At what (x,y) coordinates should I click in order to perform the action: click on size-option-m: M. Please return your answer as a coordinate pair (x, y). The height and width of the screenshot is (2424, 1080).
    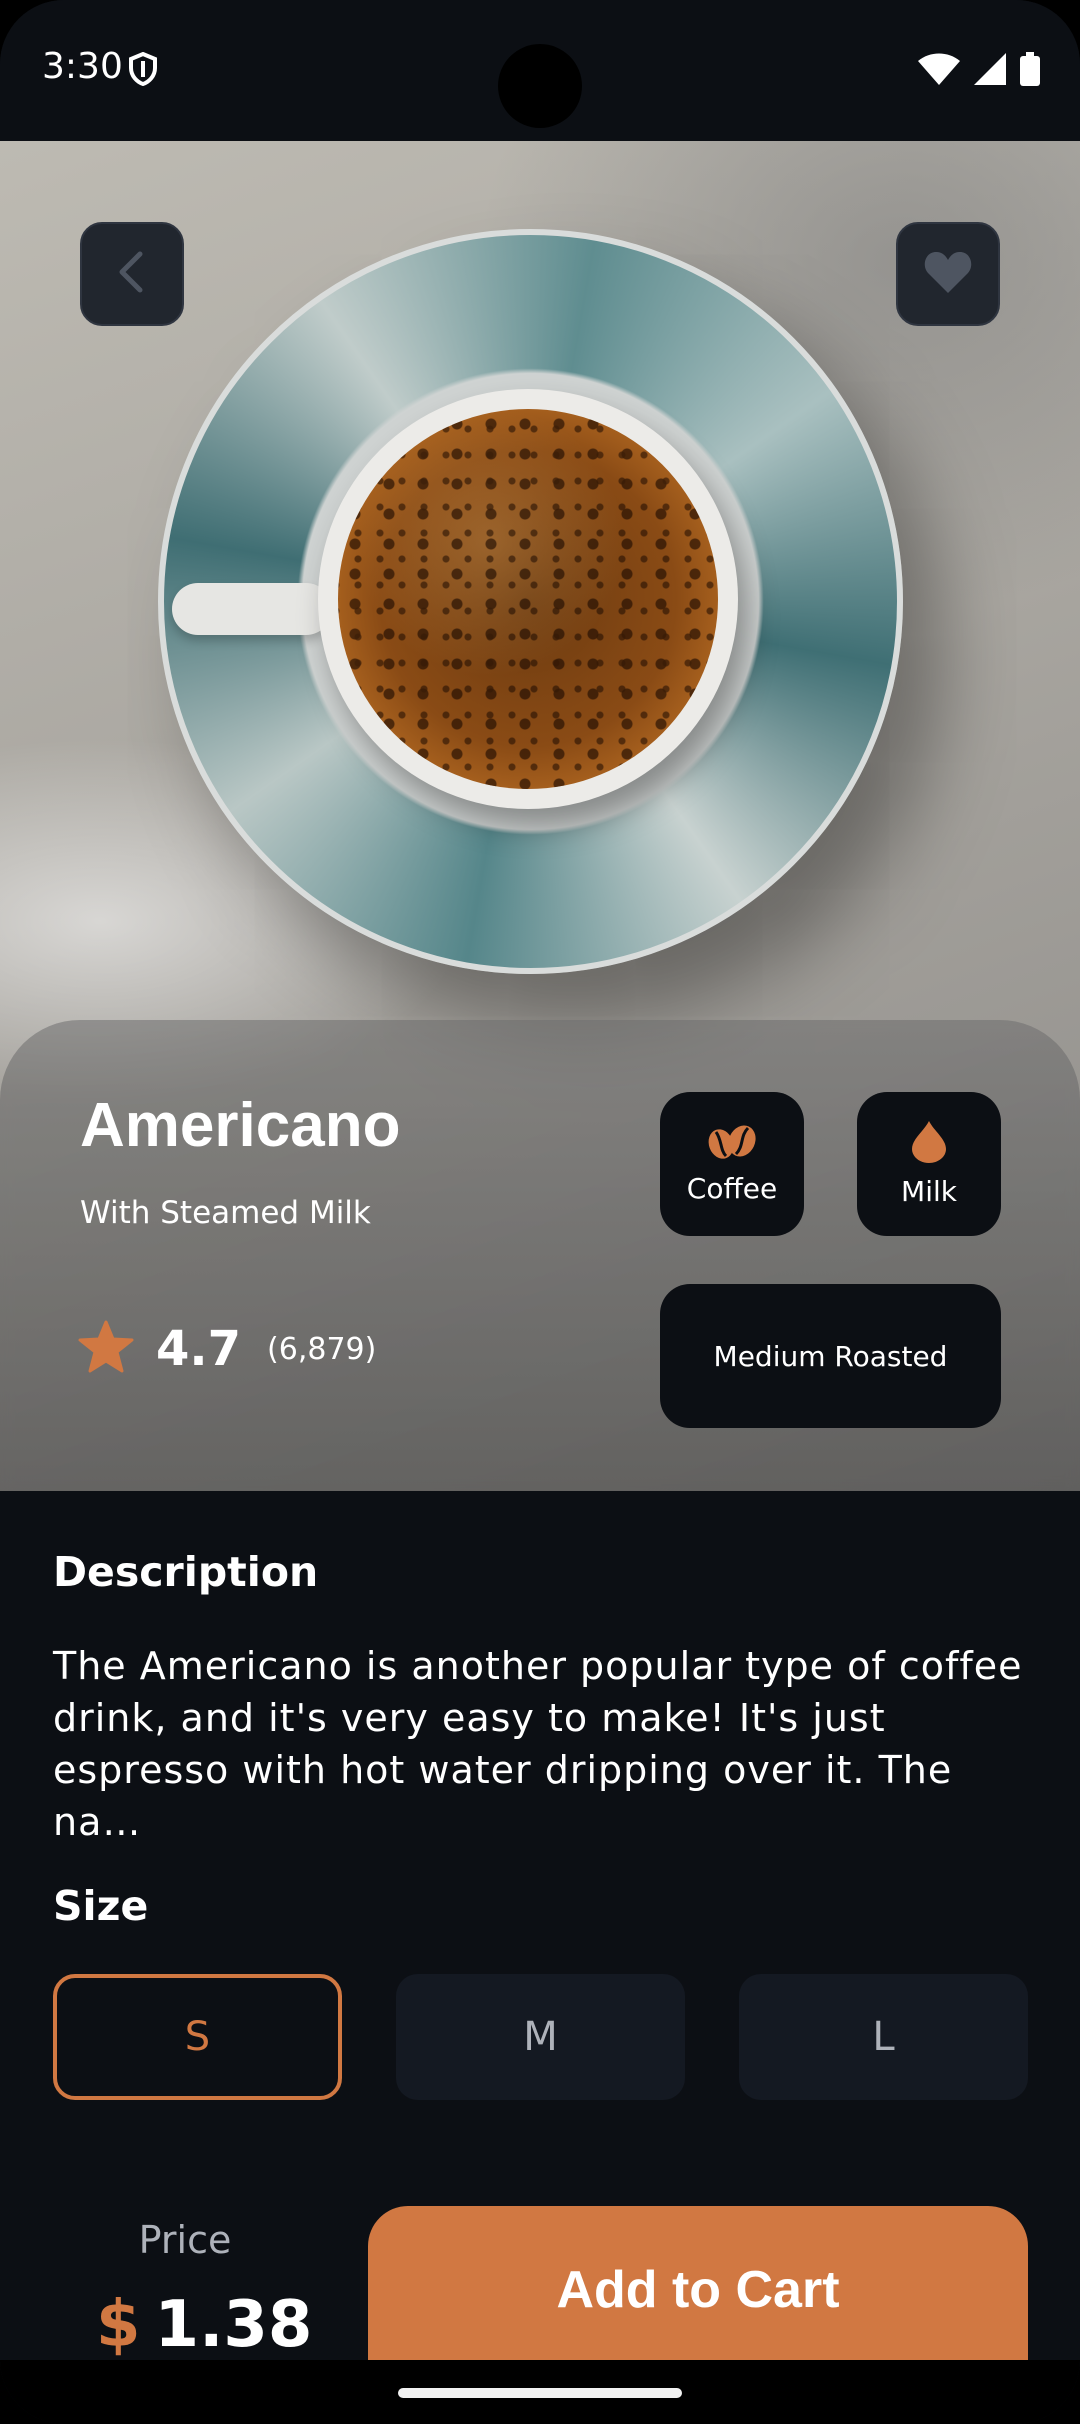
    Looking at the image, I should click on (540, 2037).